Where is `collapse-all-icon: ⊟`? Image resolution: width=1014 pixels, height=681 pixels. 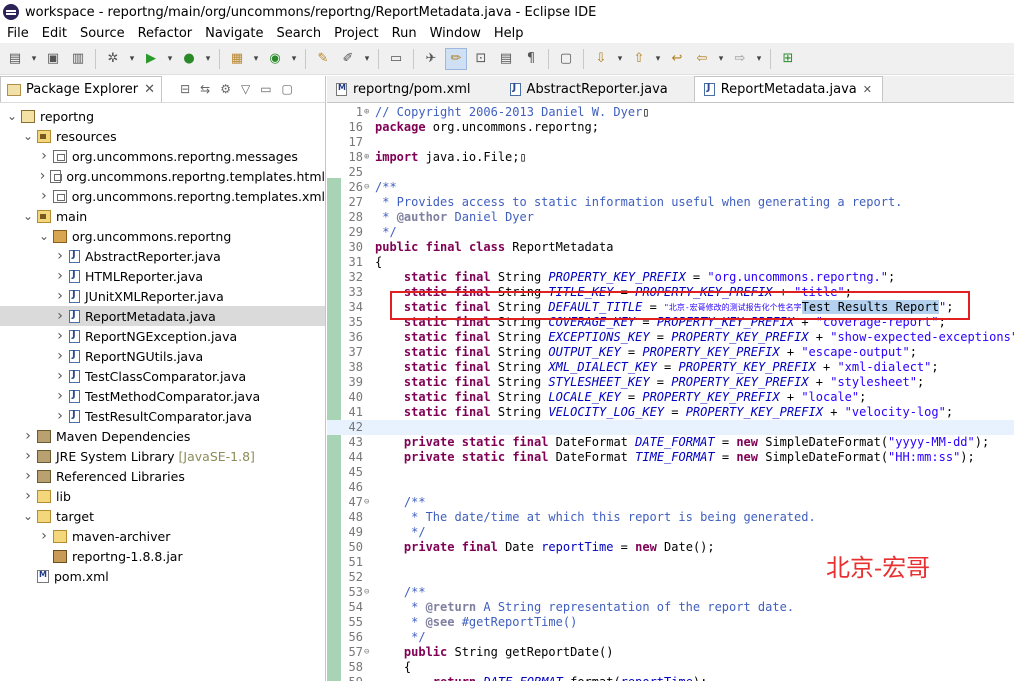 collapse-all-icon: ⊟ is located at coordinates (185, 89).